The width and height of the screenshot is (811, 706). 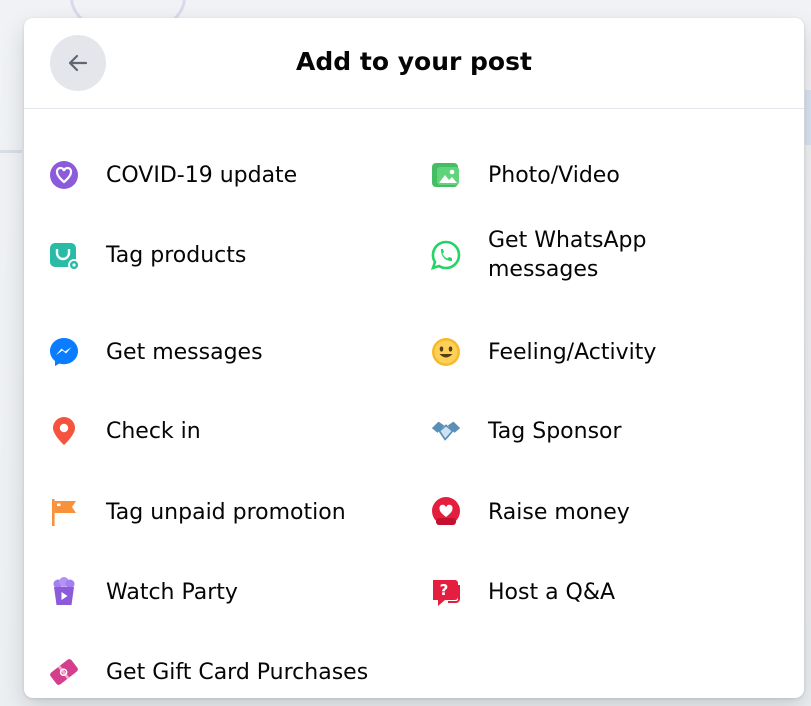 I want to click on option-label: Tag Sponsor, so click(x=555, y=431).